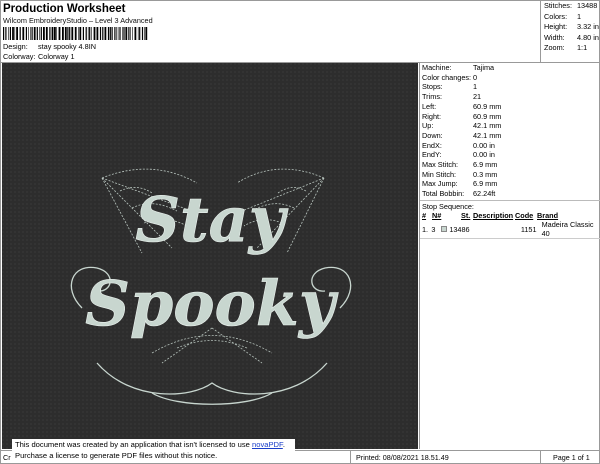 This screenshot has width=600, height=464. What do you see at coordinates (510, 126) in the screenshot?
I see `info-row: Up: 42.1 mm` at bounding box center [510, 126].